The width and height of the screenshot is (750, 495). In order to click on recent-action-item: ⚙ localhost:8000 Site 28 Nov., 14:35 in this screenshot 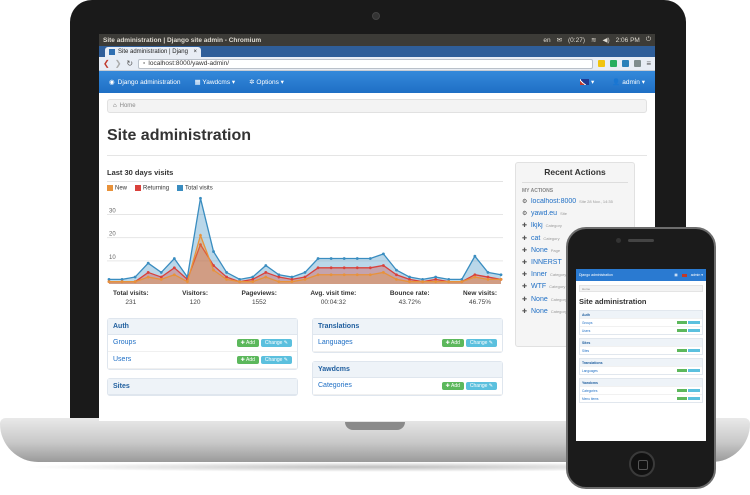, I will do `click(575, 201)`.